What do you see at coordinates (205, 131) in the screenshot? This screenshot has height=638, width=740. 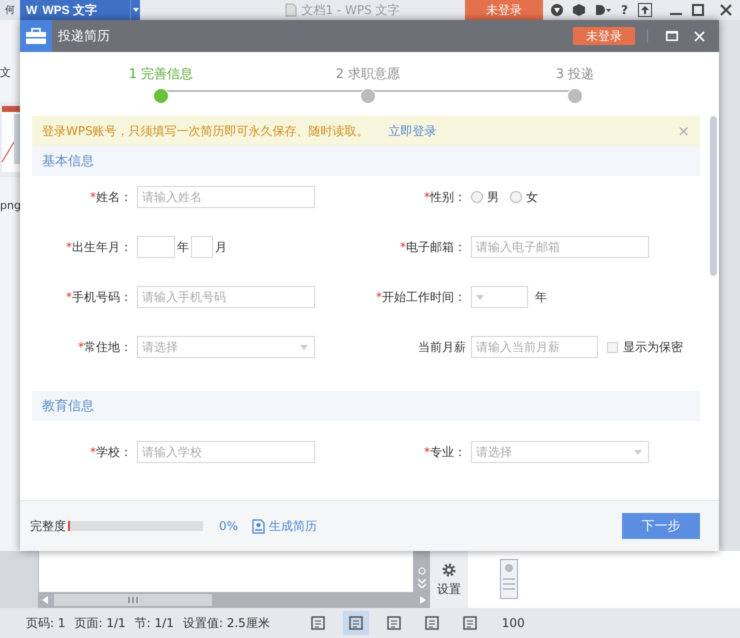 I see `notice-text: 登录WPS账号，只须填写一次简历即可永久保存、随时读取。` at bounding box center [205, 131].